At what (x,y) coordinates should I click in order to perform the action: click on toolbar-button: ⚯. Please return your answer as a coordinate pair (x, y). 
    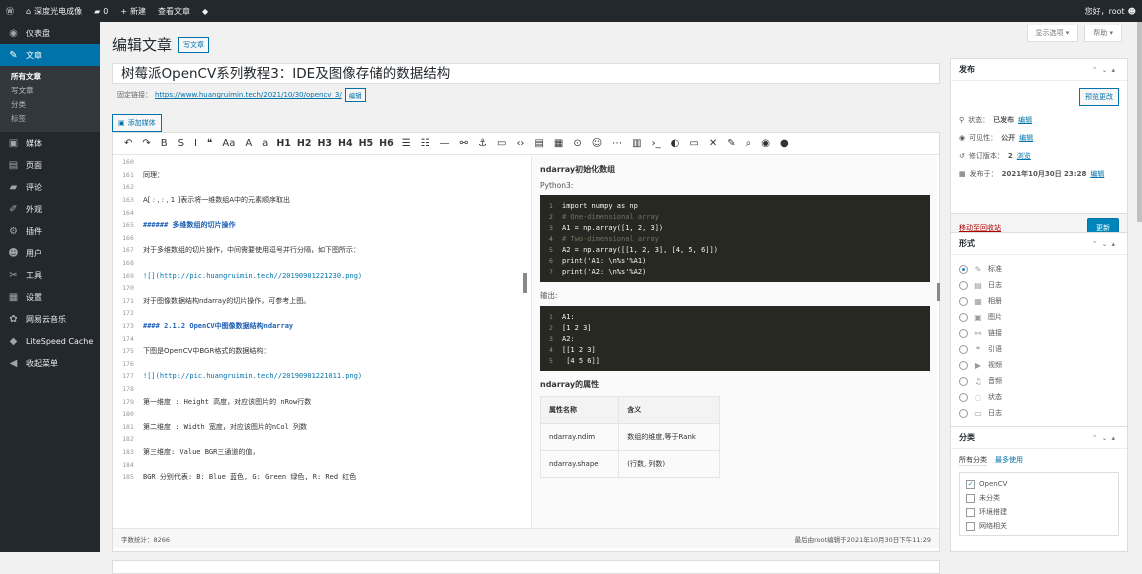
    Looking at the image, I should click on (464, 143).